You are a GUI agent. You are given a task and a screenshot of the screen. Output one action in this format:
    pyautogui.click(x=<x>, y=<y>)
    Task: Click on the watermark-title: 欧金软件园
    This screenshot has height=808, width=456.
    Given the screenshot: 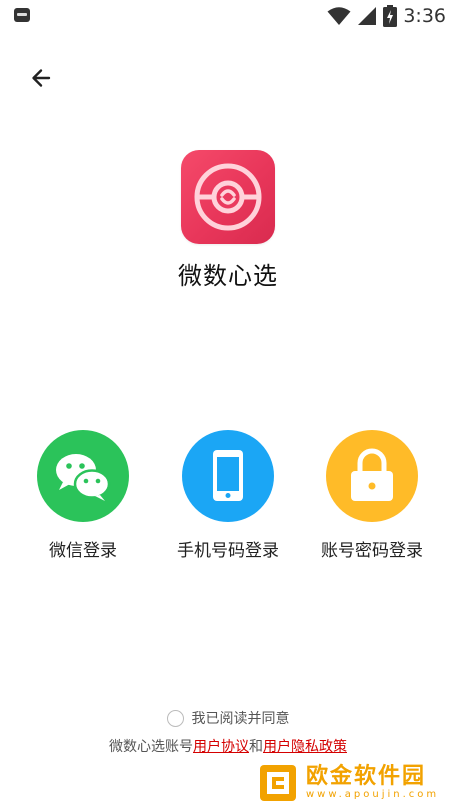 What is the action you would take?
    pyautogui.click(x=366, y=776)
    